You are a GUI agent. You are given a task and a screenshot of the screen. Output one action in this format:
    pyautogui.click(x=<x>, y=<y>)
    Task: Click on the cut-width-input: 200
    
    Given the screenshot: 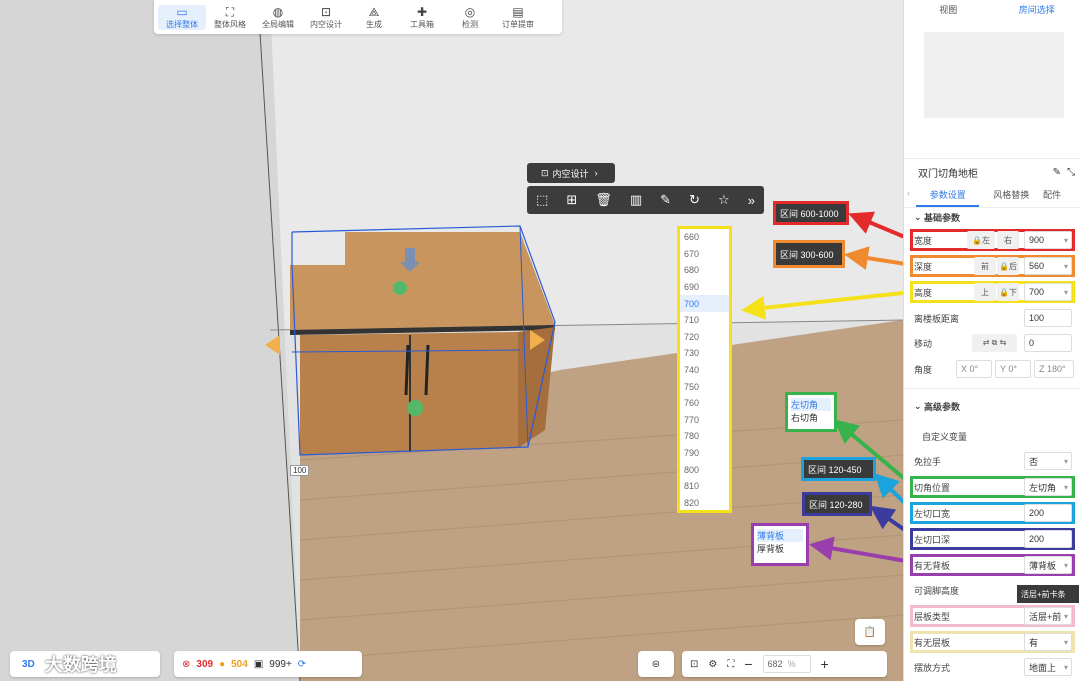 What is the action you would take?
    pyautogui.click(x=1048, y=513)
    